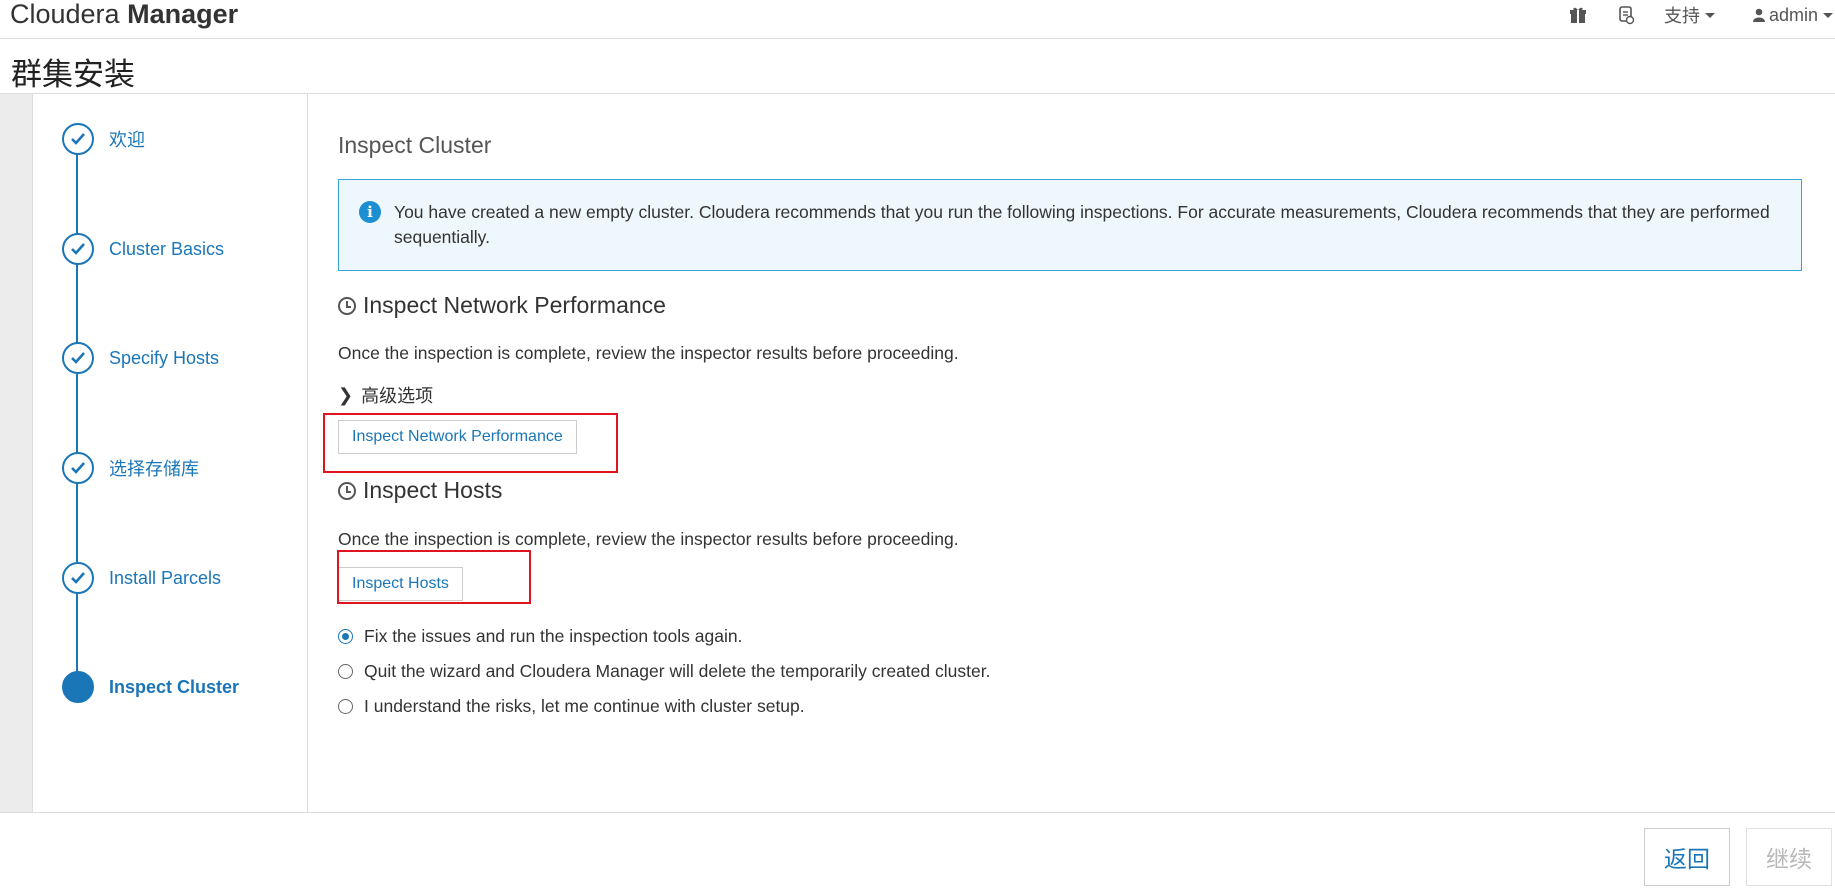 The width and height of the screenshot is (1835, 890). What do you see at coordinates (917, 851) in the screenshot?
I see `wizard-footer: 返回 继续` at bounding box center [917, 851].